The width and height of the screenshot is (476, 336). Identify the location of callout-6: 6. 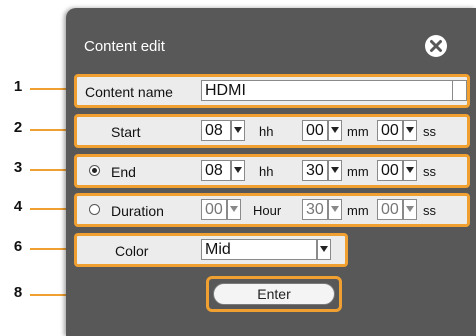
(18, 246).